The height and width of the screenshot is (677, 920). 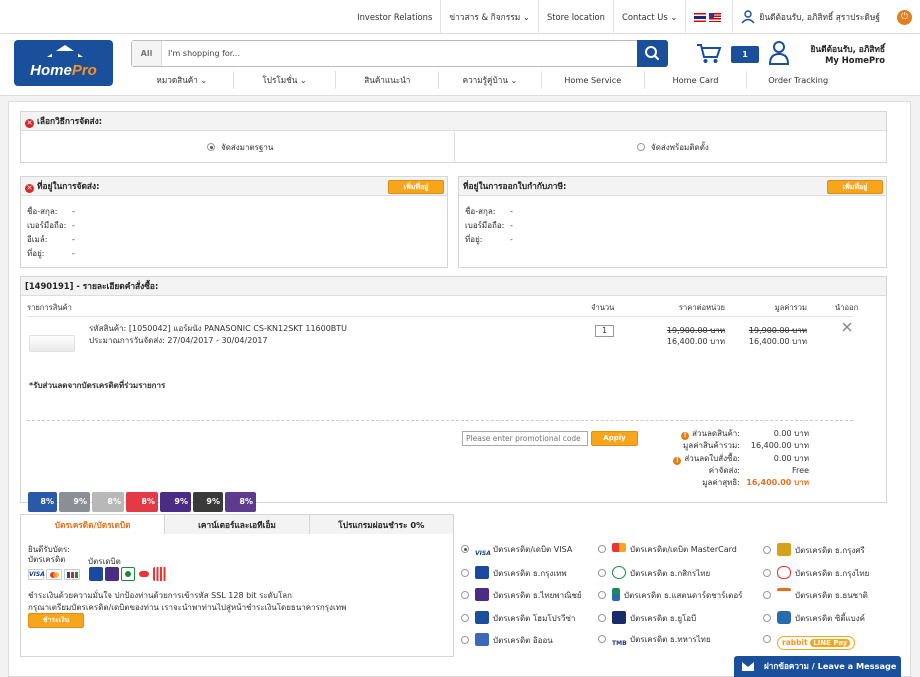 I want to click on store-location-link: Store location, so click(x=575, y=17).